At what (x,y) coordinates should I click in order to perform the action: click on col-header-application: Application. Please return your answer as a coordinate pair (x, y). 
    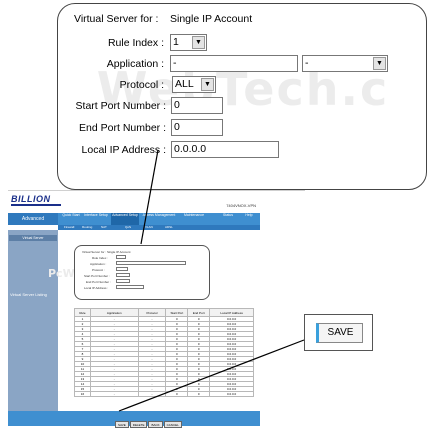
    Looking at the image, I should click on (114, 312).